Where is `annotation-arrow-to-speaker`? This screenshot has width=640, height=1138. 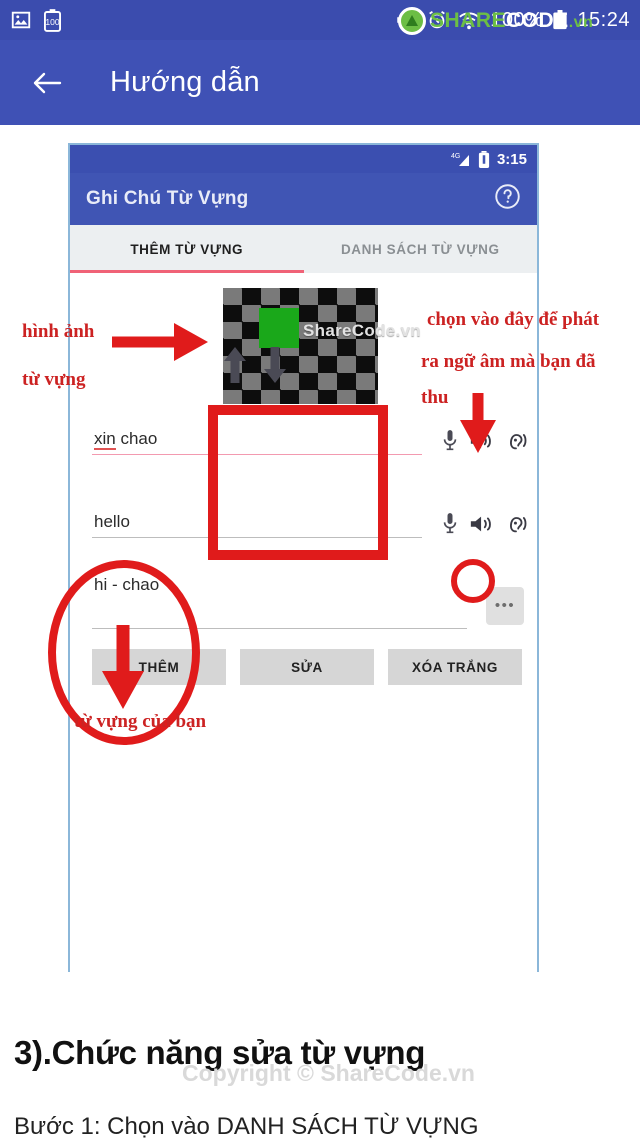 annotation-arrow-to-speaker is located at coordinates (478, 423).